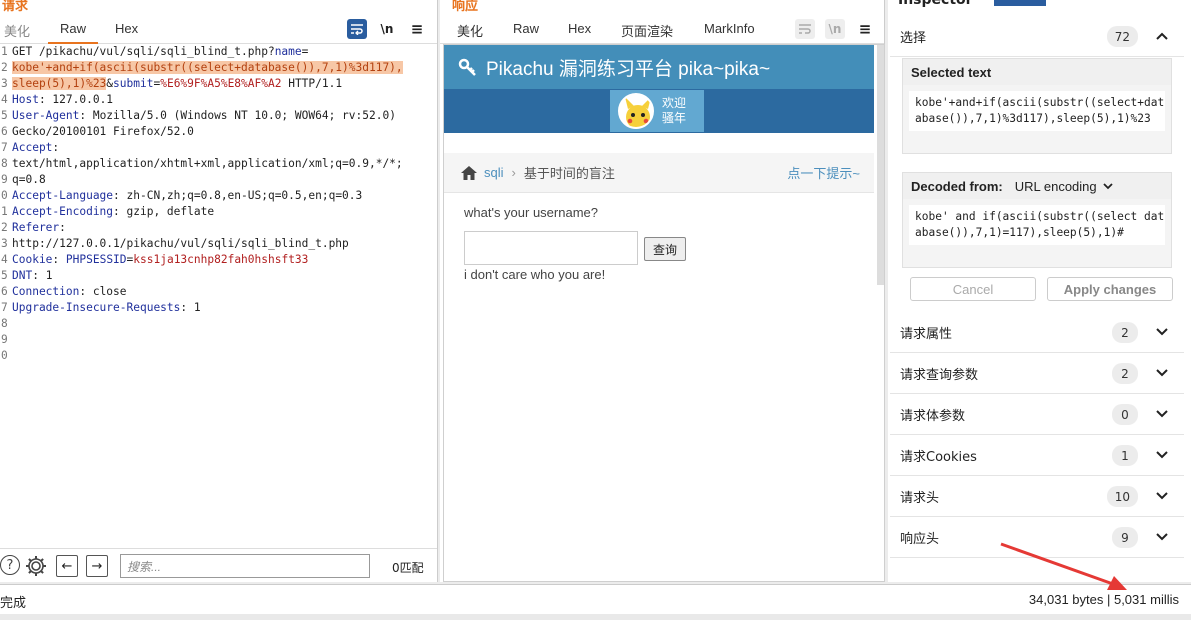  What do you see at coordinates (15, 7) in the screenshot?
I see `request-section-title: 请求` at bounding box center [15, 7].